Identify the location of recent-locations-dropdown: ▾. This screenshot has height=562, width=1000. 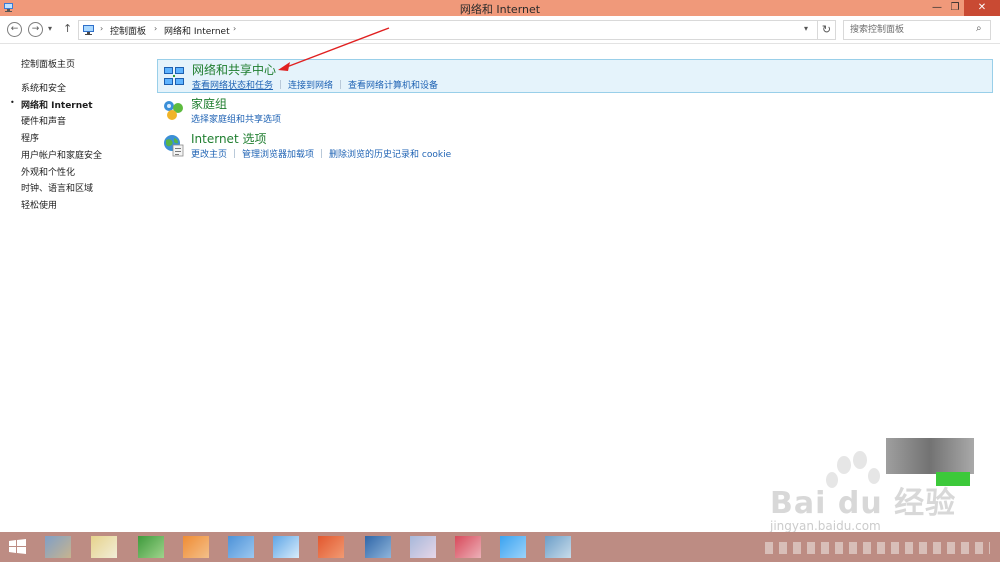
(50, 28).